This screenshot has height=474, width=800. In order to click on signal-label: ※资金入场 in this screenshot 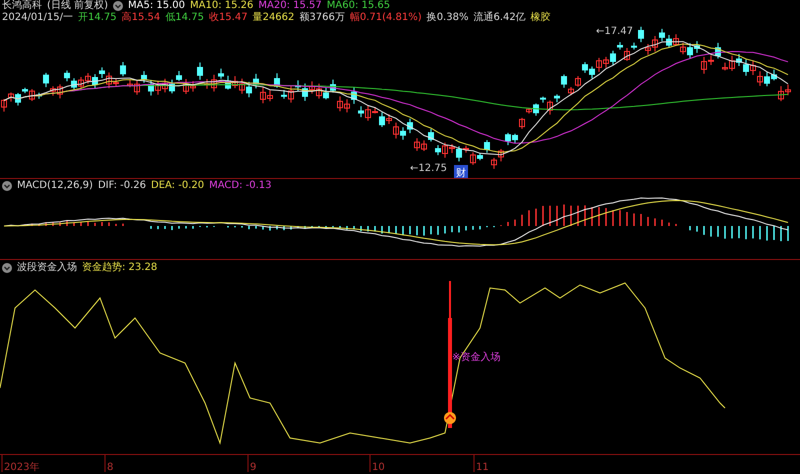, I will do `click(476, 357)`.